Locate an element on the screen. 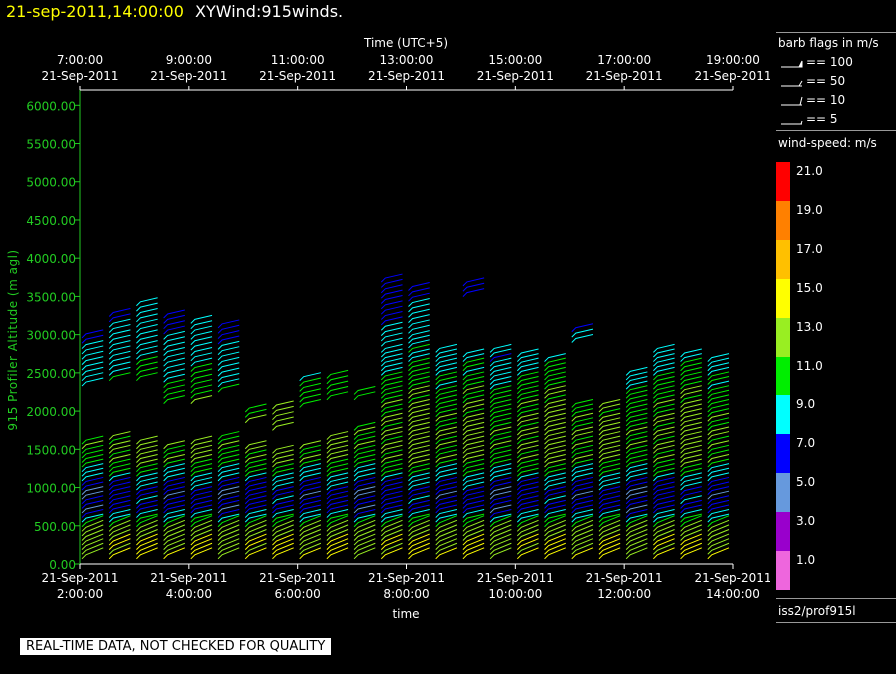  barb-50-icon is located at coordinates (792, 83).